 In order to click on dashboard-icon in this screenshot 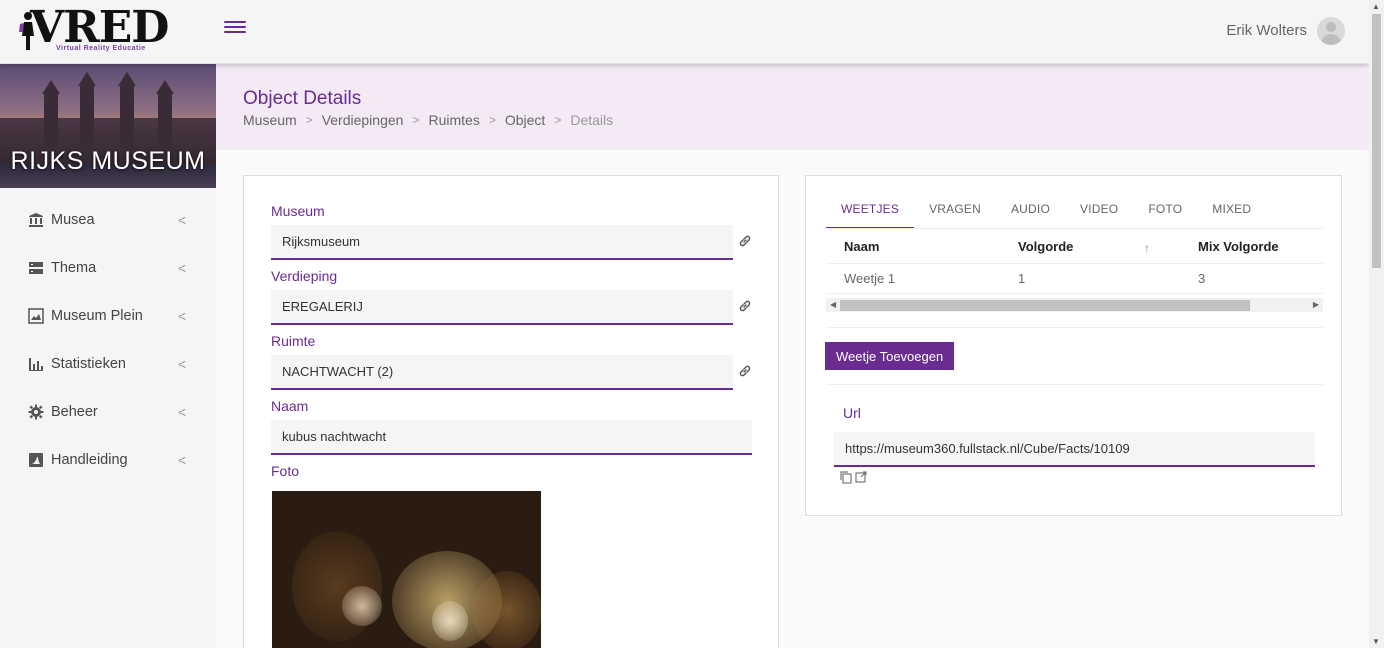, I will do `click(36, 268)`.